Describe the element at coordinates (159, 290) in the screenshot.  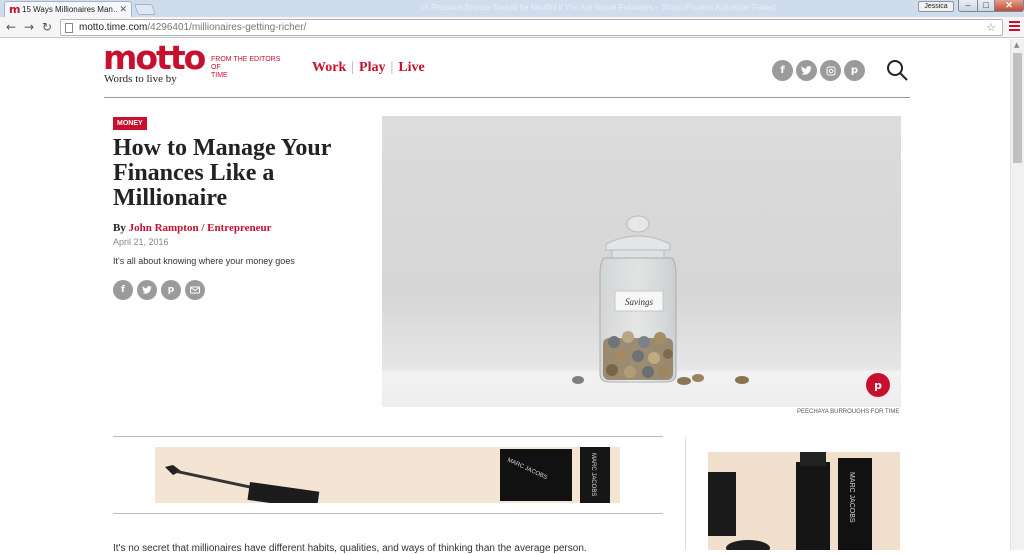
I see `share-buttons: f p` at that location.